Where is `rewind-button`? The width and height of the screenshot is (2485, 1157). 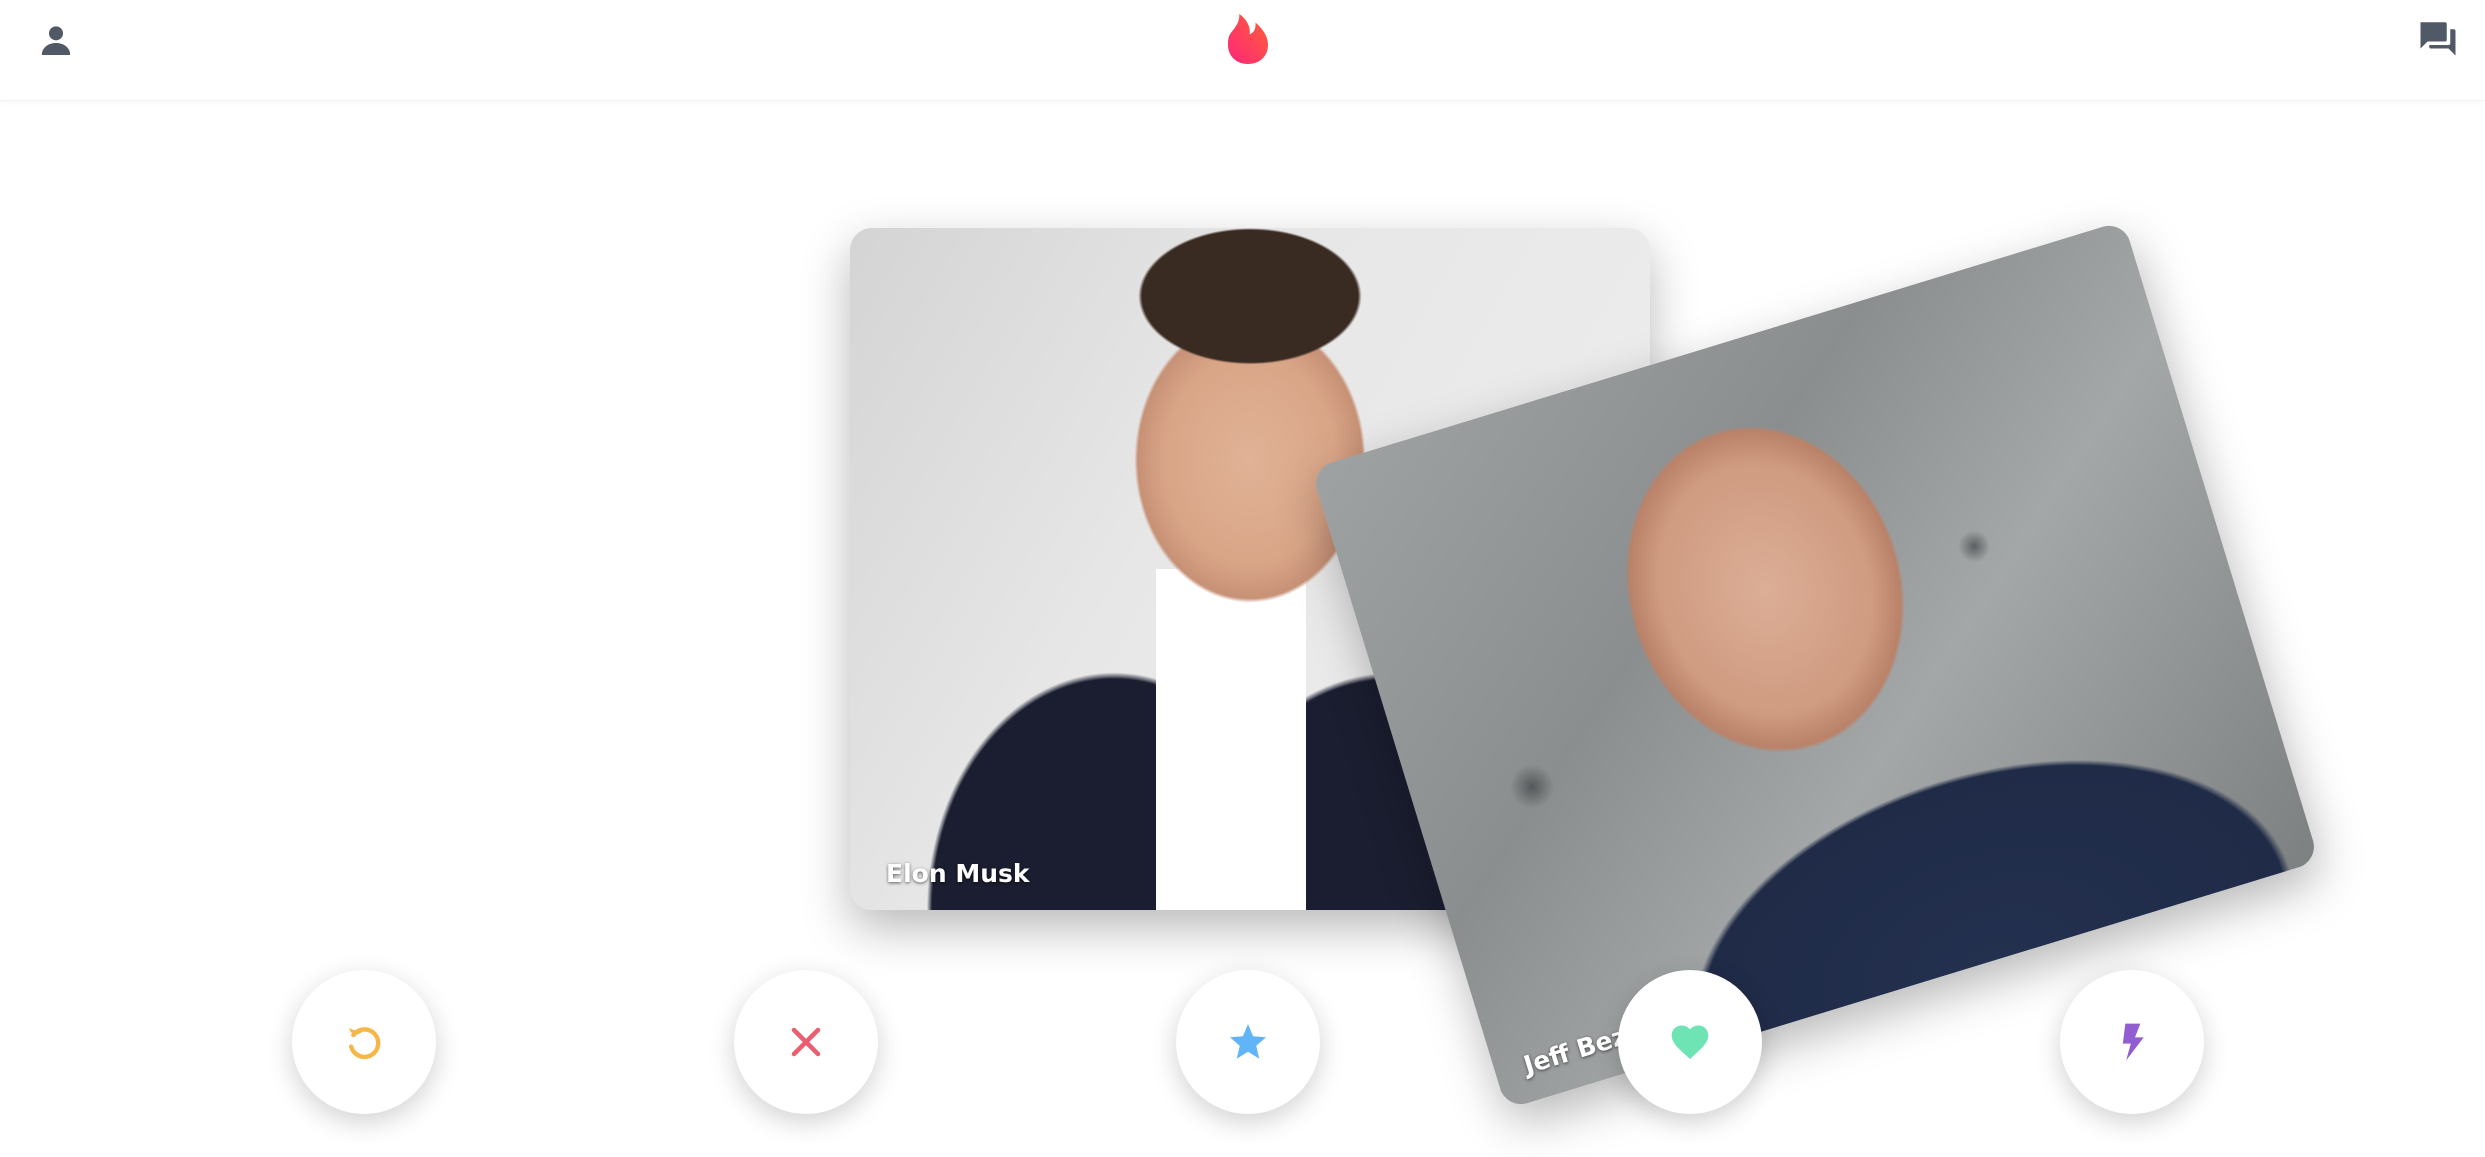 rewind-button is located at coordinates (364, 1042).